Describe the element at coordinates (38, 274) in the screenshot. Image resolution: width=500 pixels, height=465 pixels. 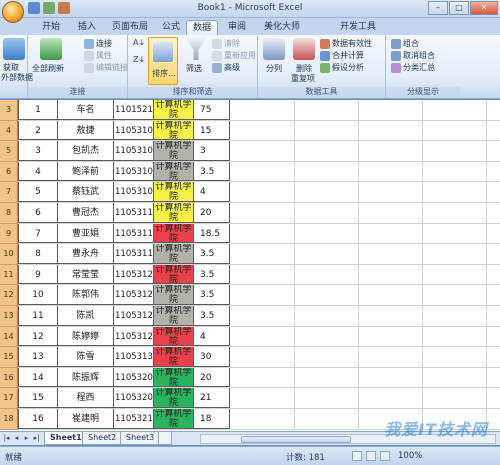
I see `cell-num: 9` at that location.